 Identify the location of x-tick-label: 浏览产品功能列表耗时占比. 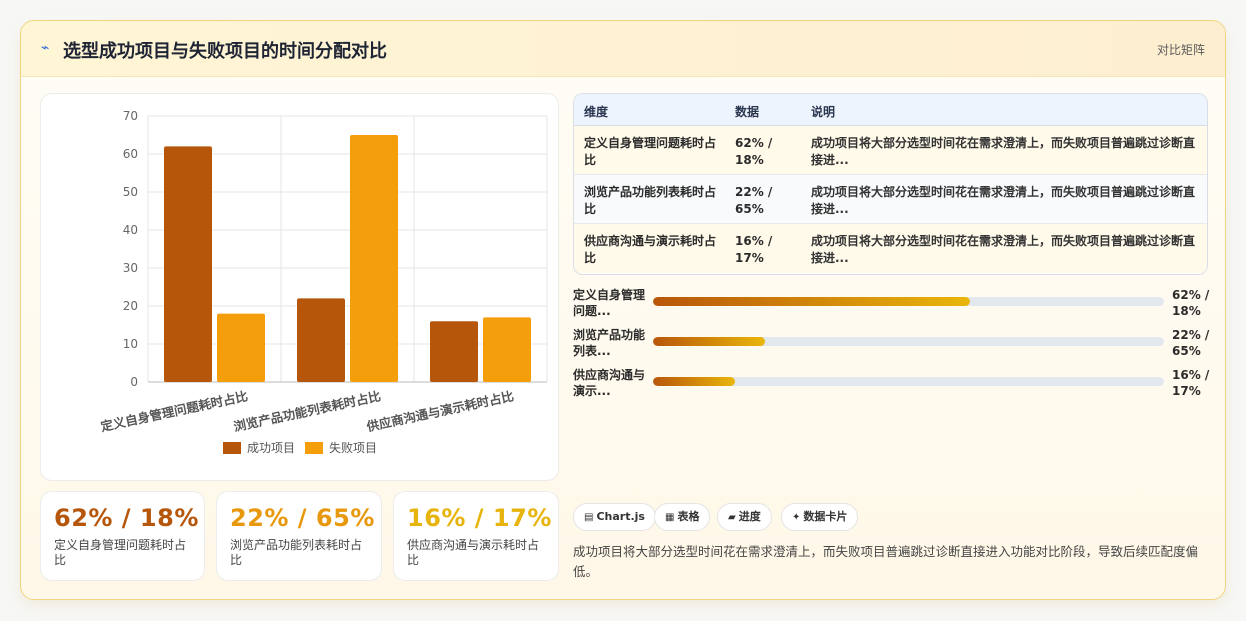
(307, 411).